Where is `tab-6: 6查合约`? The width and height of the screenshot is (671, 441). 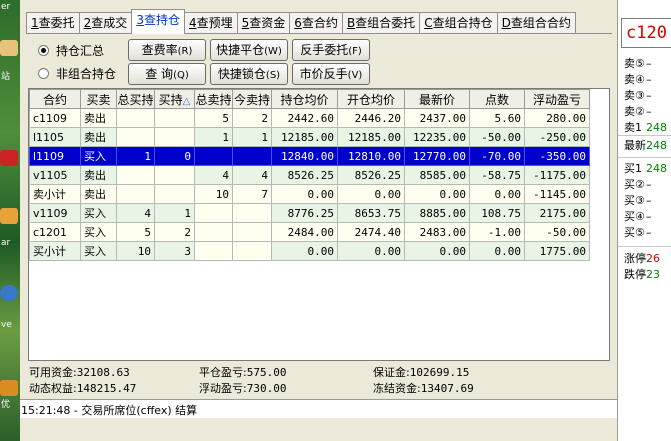
tab-6: 6查合约 is located at coordinates (316, 23).